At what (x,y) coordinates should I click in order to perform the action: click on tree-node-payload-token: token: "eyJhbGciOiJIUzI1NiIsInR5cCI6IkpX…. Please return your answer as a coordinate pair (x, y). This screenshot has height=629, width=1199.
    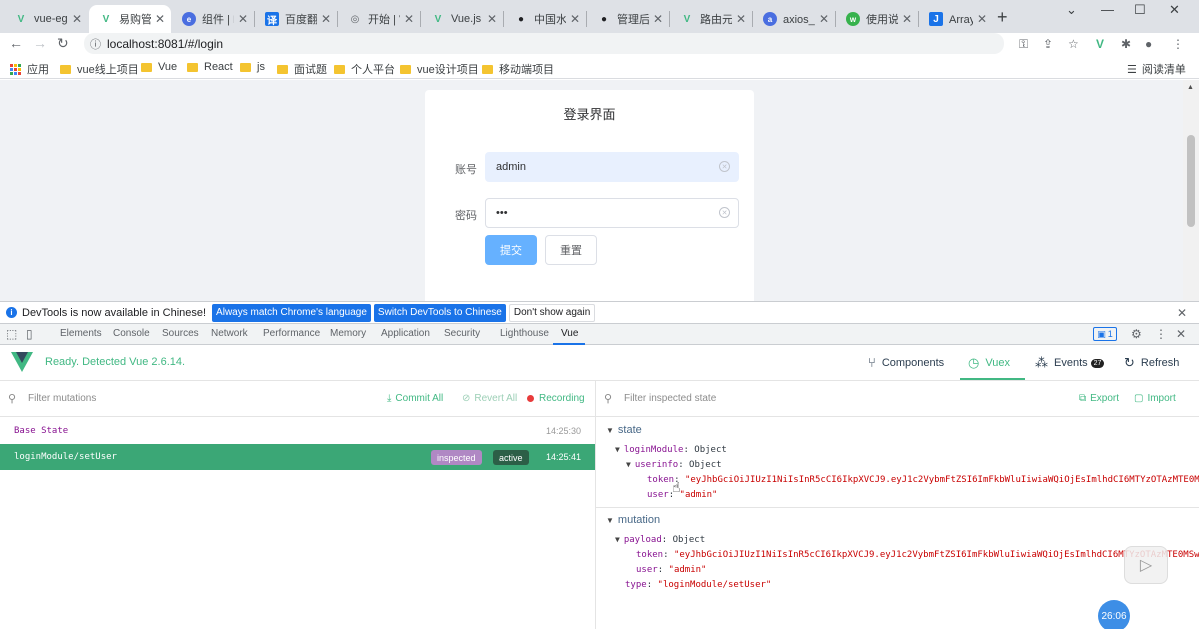
    Looking at the image, I should click on (917, 555).